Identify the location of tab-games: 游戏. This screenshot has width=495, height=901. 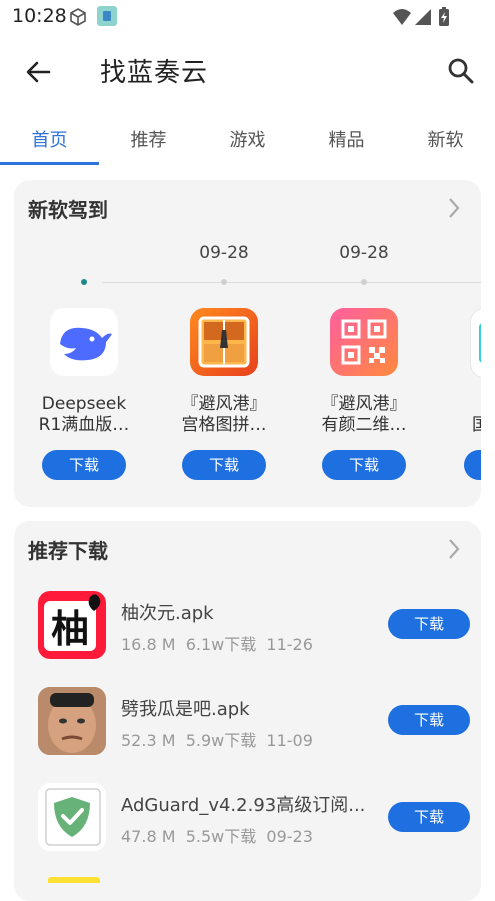
(247, 139).